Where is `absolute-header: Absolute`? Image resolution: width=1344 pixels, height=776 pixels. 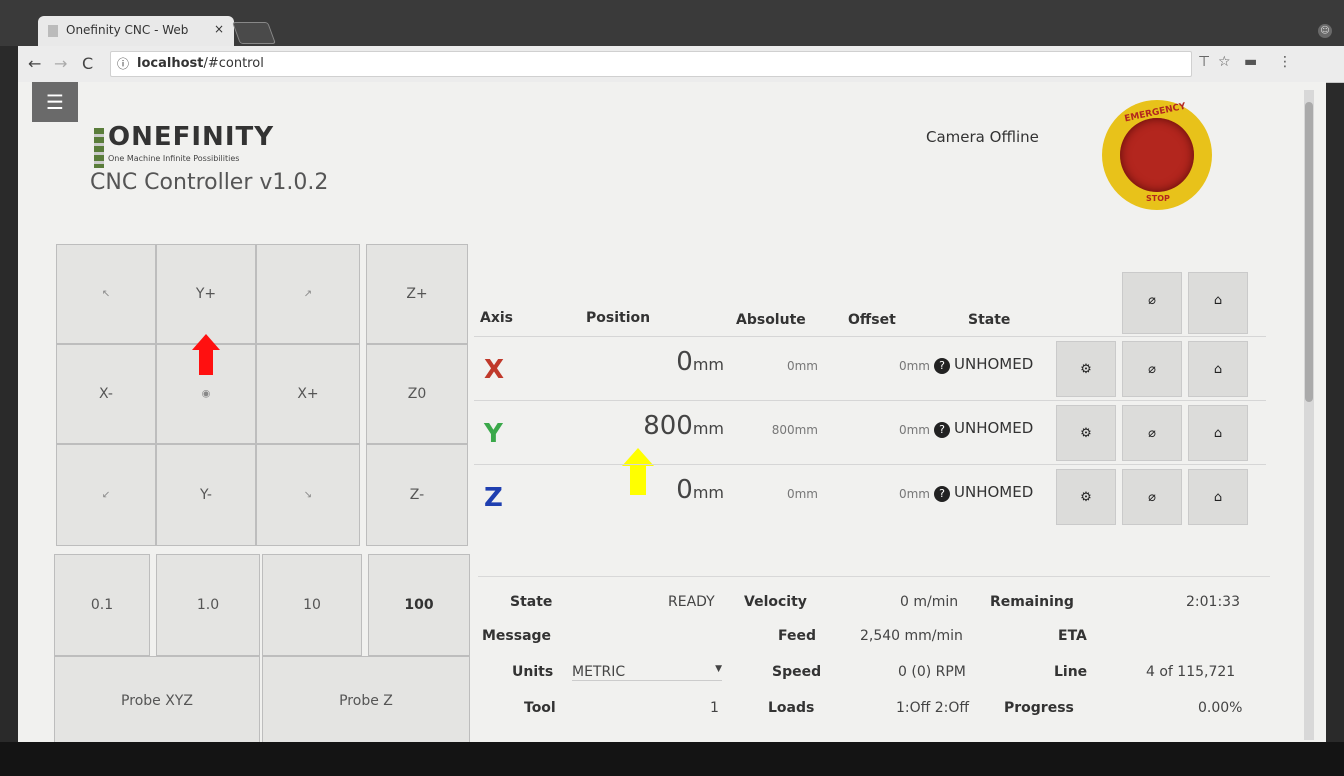 absolute-header: Absolute is located at coordinates (771, 320).